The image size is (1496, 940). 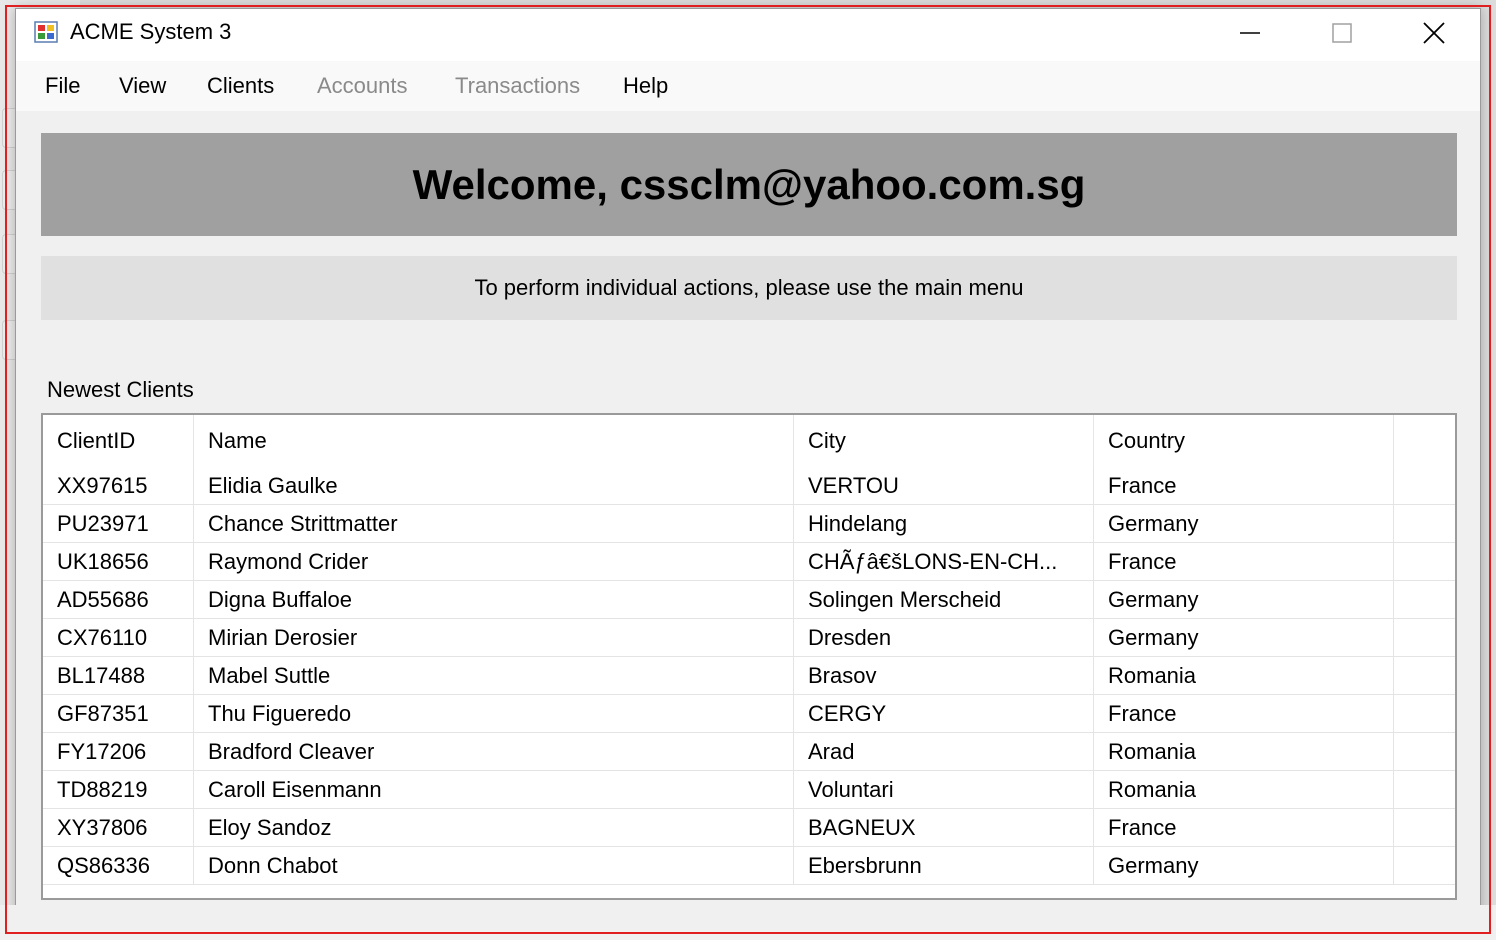 What do you see at coordinates (142, 86) in the screenshot?
I see `menu-view: View` at bounding box center [142, 86].